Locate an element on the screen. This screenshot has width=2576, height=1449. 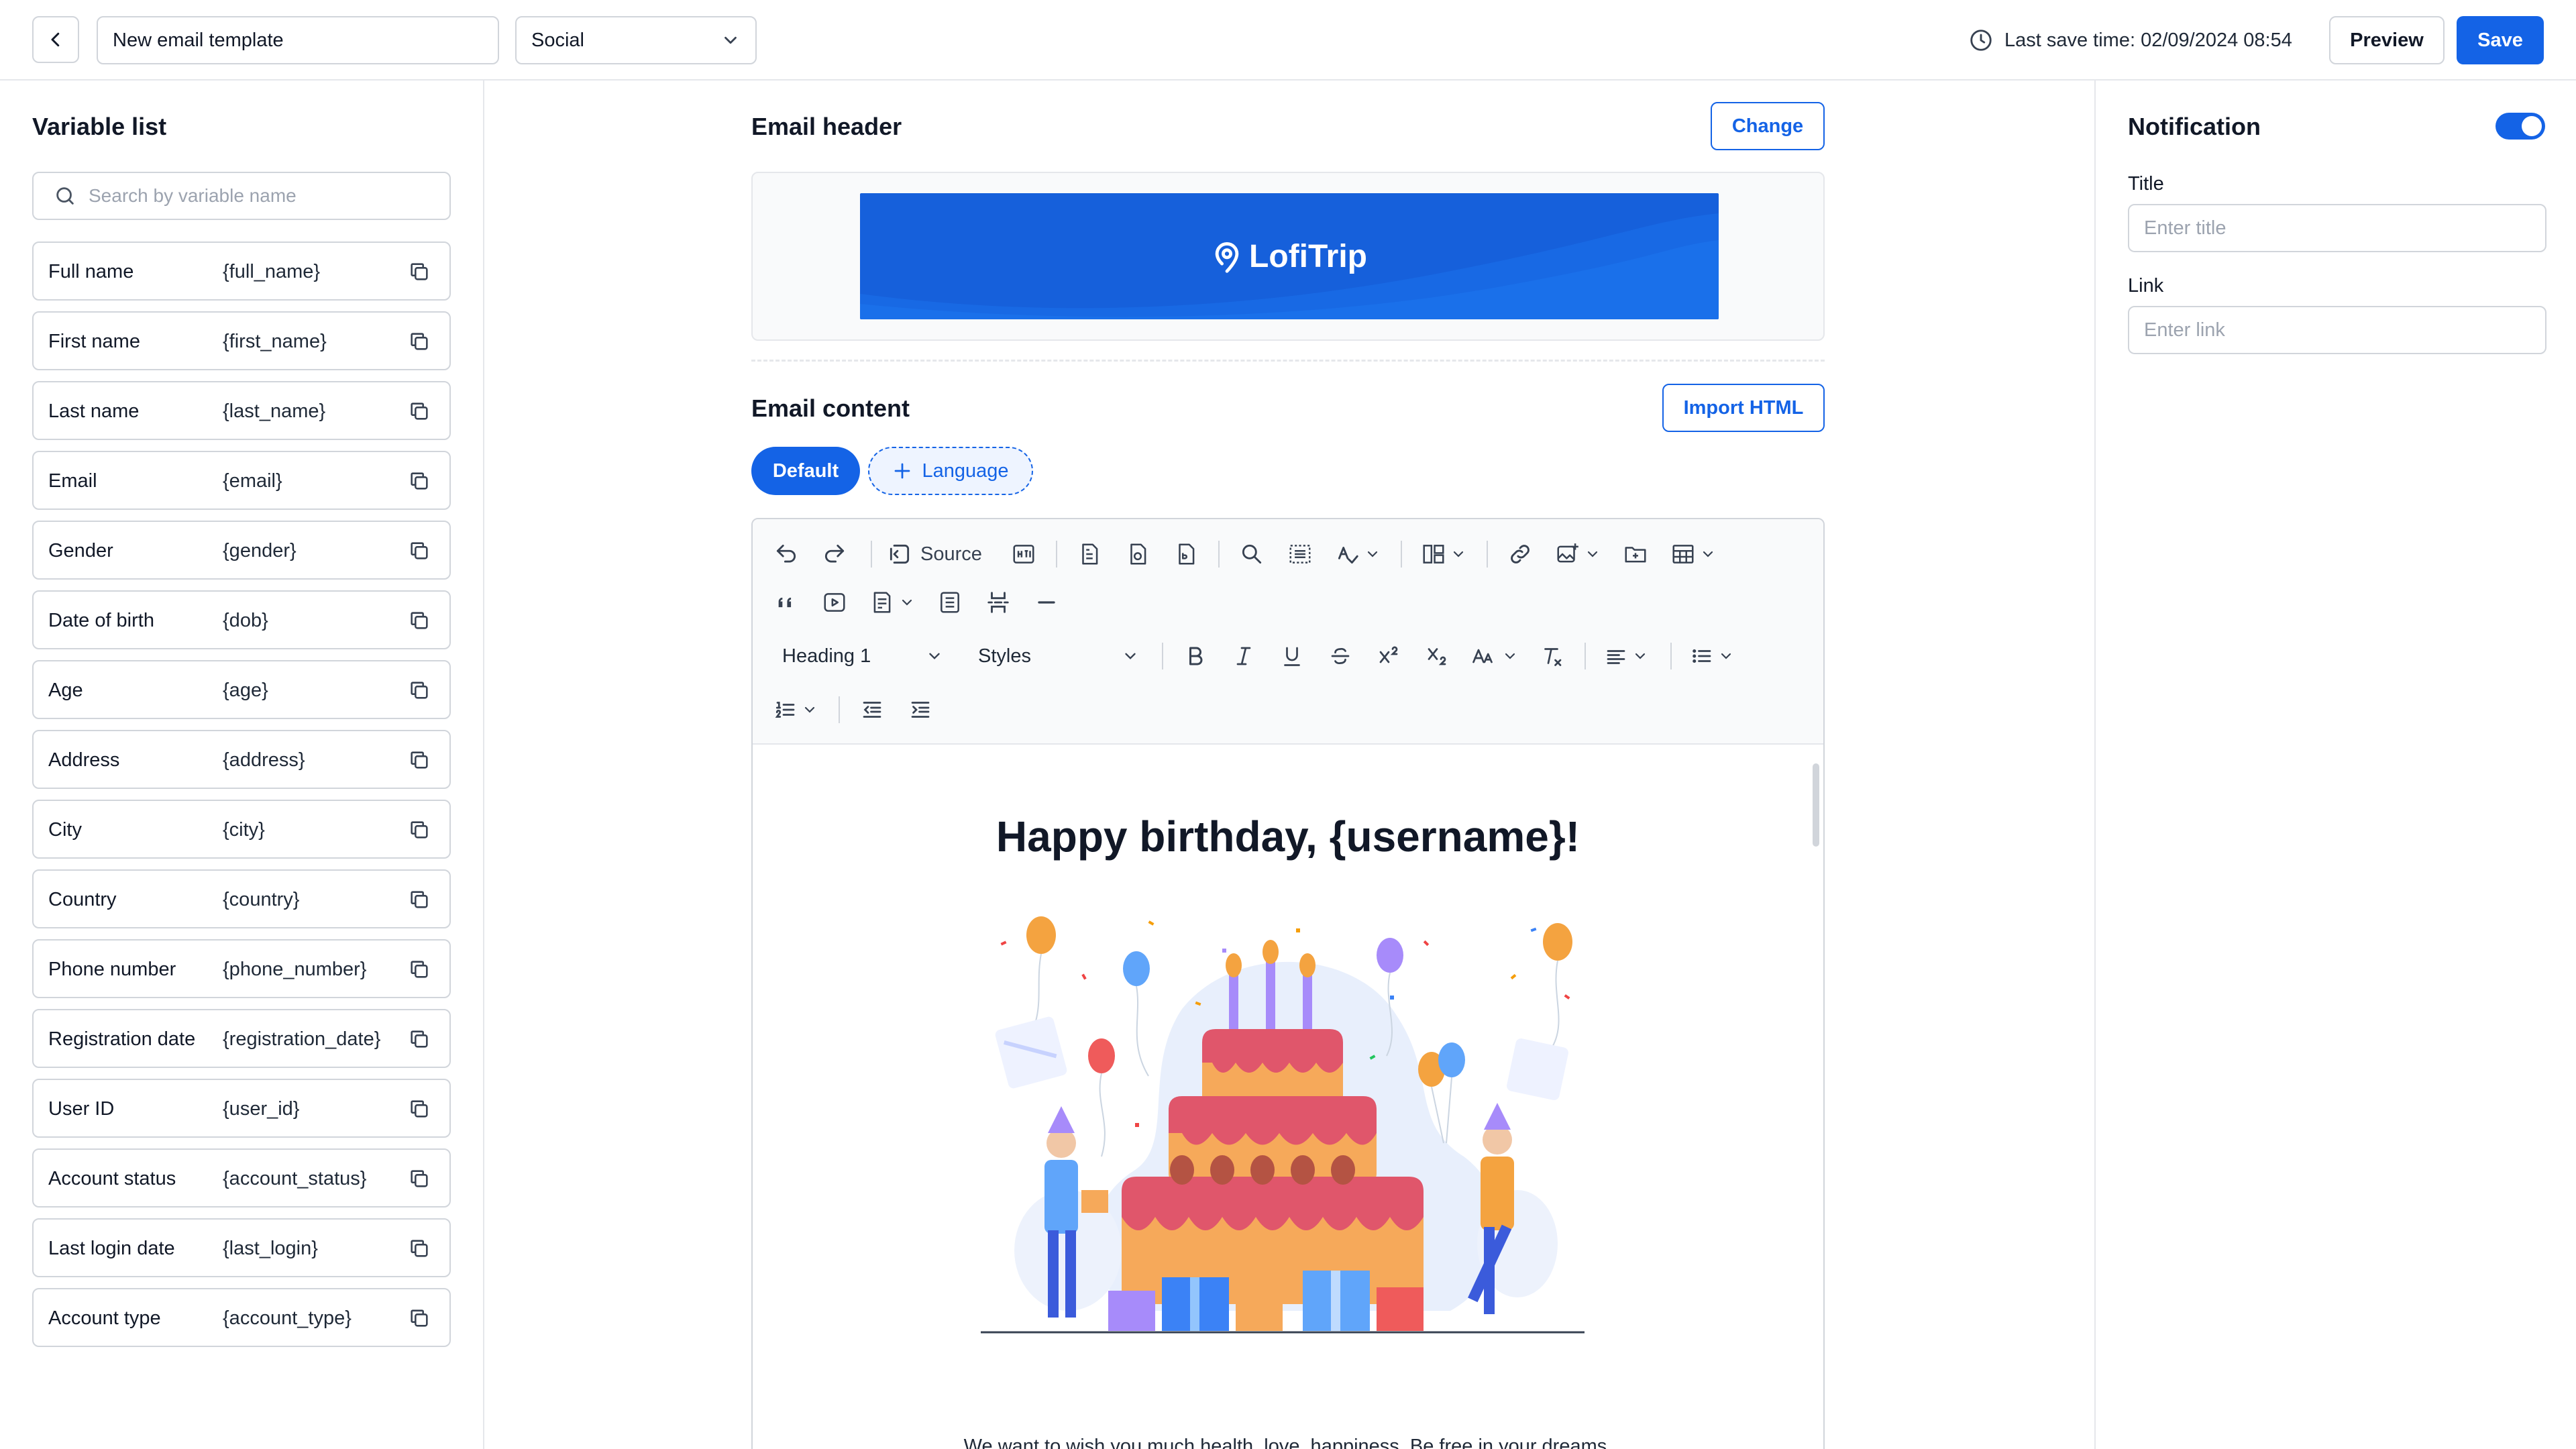
insert-table-button is located at coordinates (1693, 554).